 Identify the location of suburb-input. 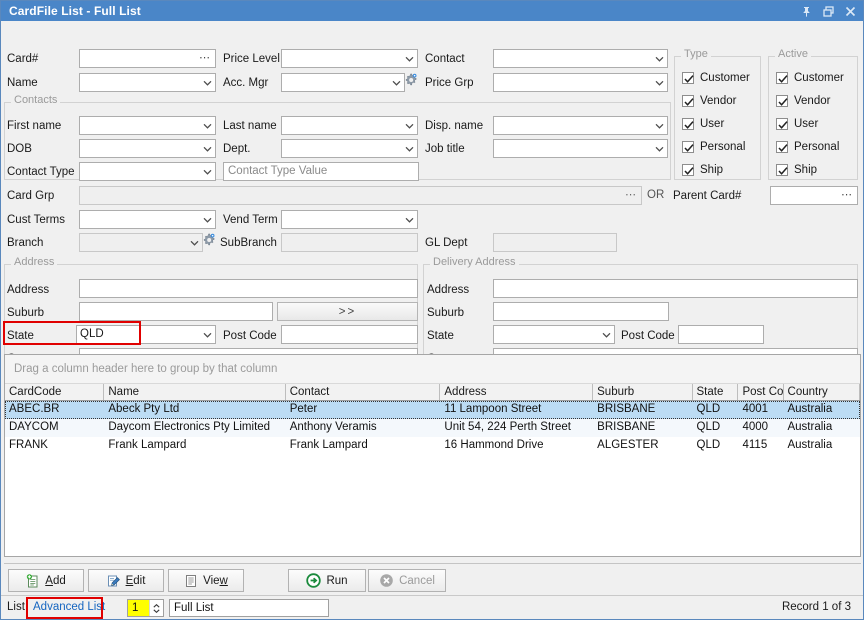
(176, 311).